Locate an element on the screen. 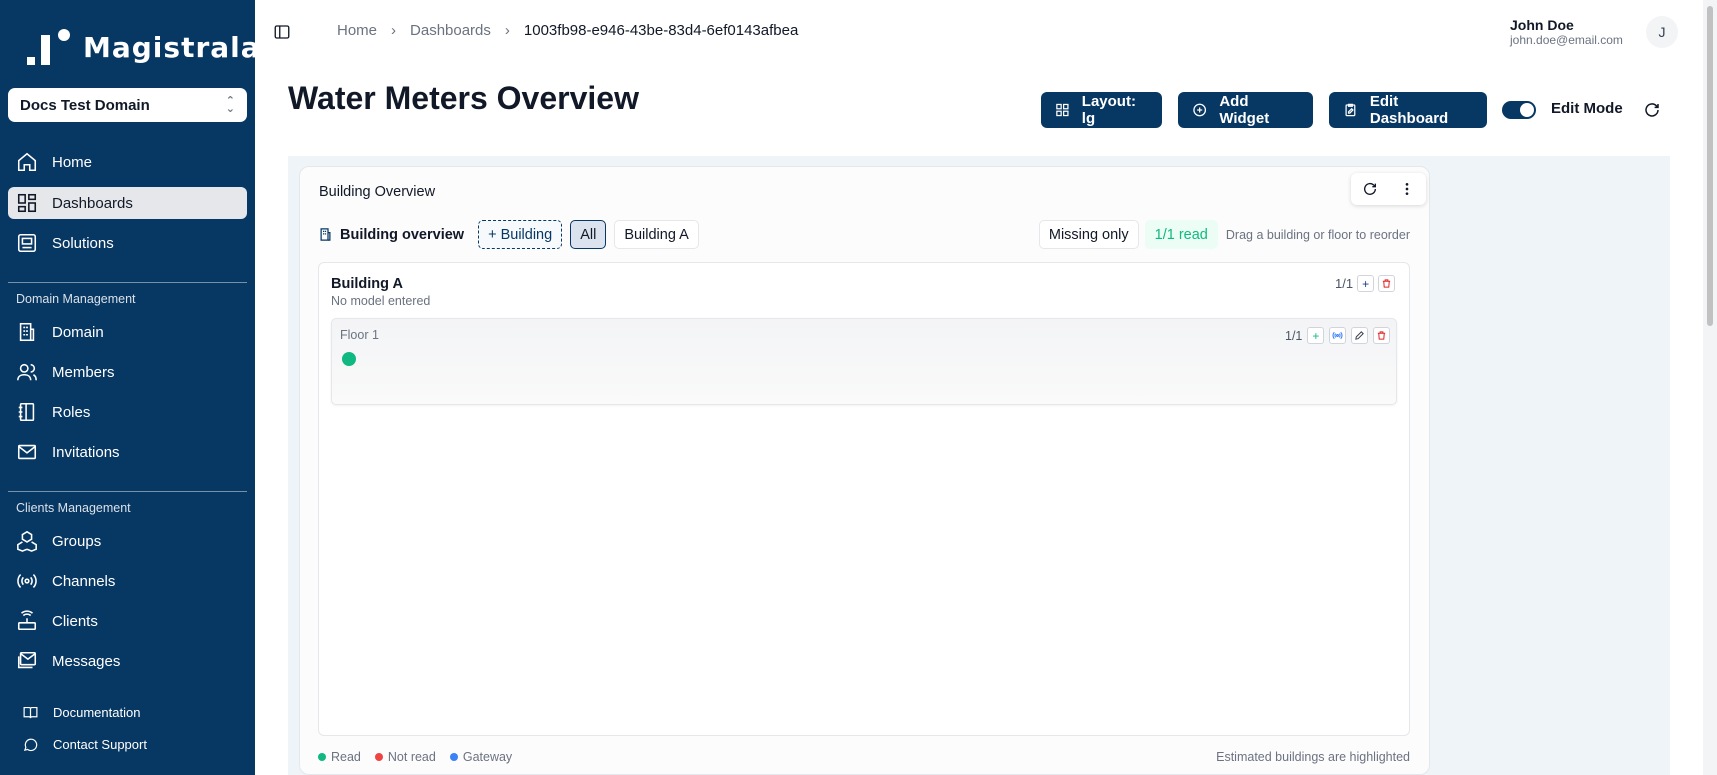 The image size is (1717, 775). sidebar-heading-domain: Domain Management is located at coordinates (76, 299).